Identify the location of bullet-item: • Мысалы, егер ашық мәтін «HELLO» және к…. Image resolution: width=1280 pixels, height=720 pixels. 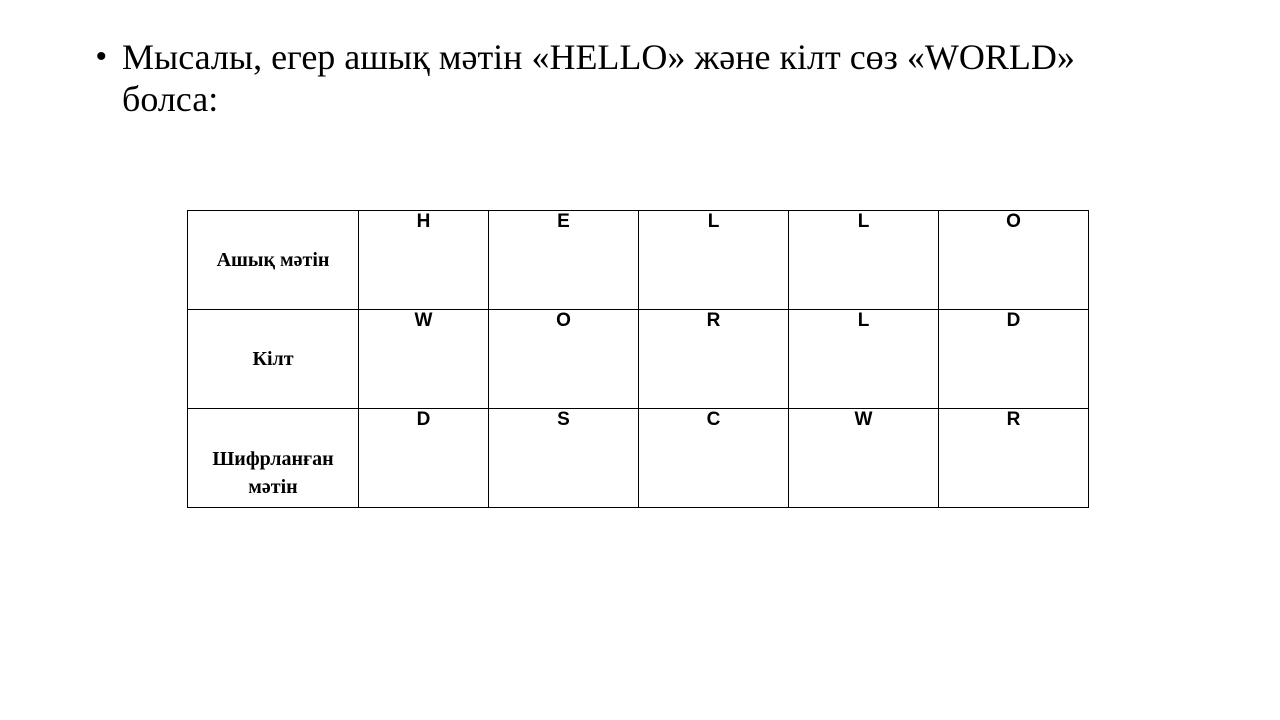
(636, 78).